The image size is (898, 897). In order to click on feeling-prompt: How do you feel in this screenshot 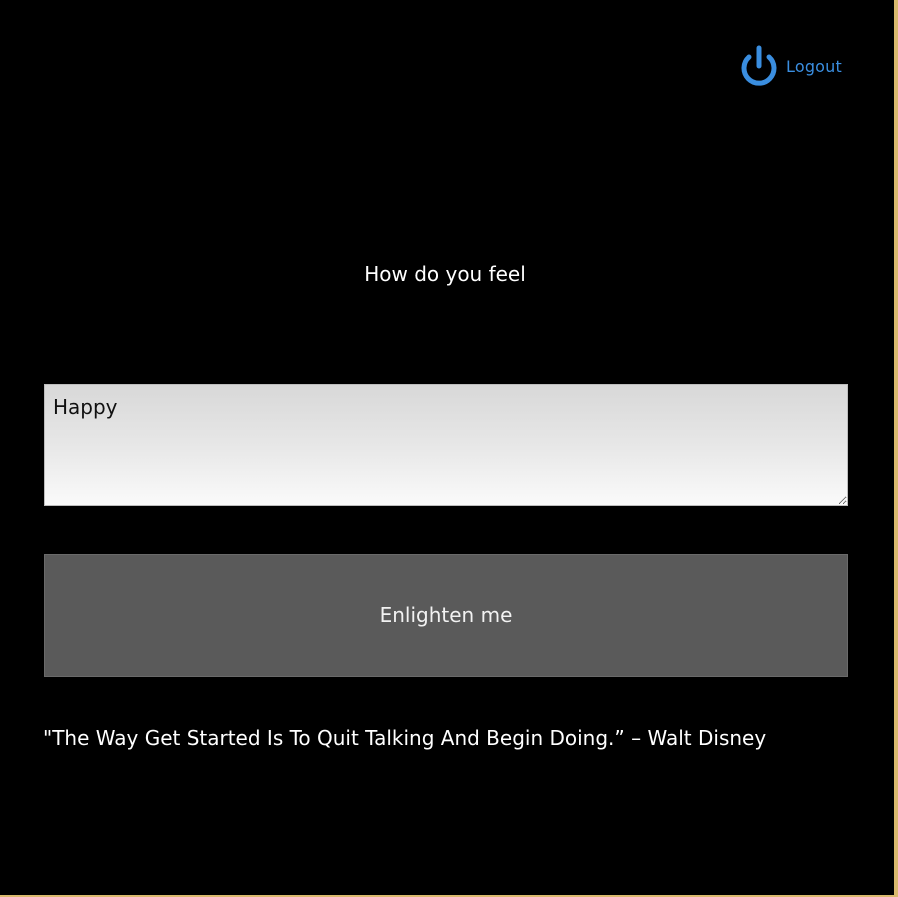, I will do `click(445, 274)`.